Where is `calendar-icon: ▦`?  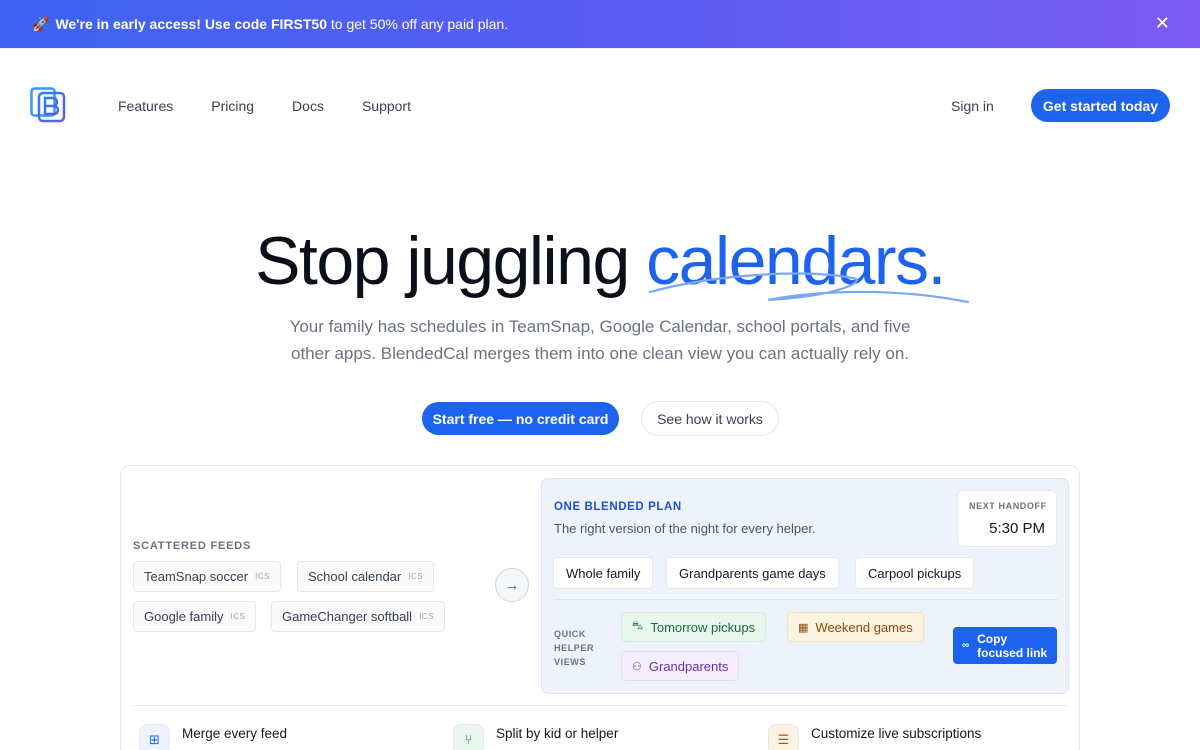
calendar-icon: ▦ is located at coordinates (803, 627).